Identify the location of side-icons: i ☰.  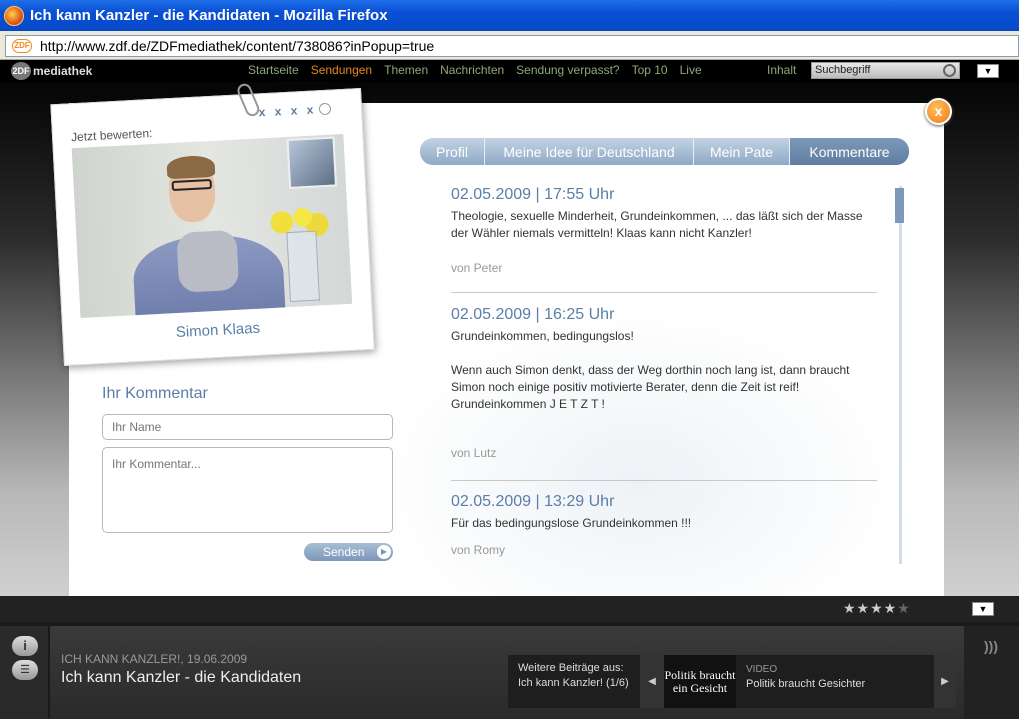
(24, 672).